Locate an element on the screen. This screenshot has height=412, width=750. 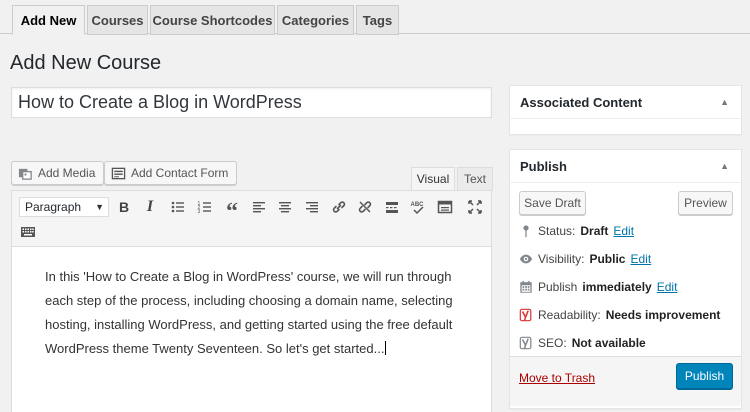
publish-date-row: Publish immediately Edit is located at coordinates (598, 287).